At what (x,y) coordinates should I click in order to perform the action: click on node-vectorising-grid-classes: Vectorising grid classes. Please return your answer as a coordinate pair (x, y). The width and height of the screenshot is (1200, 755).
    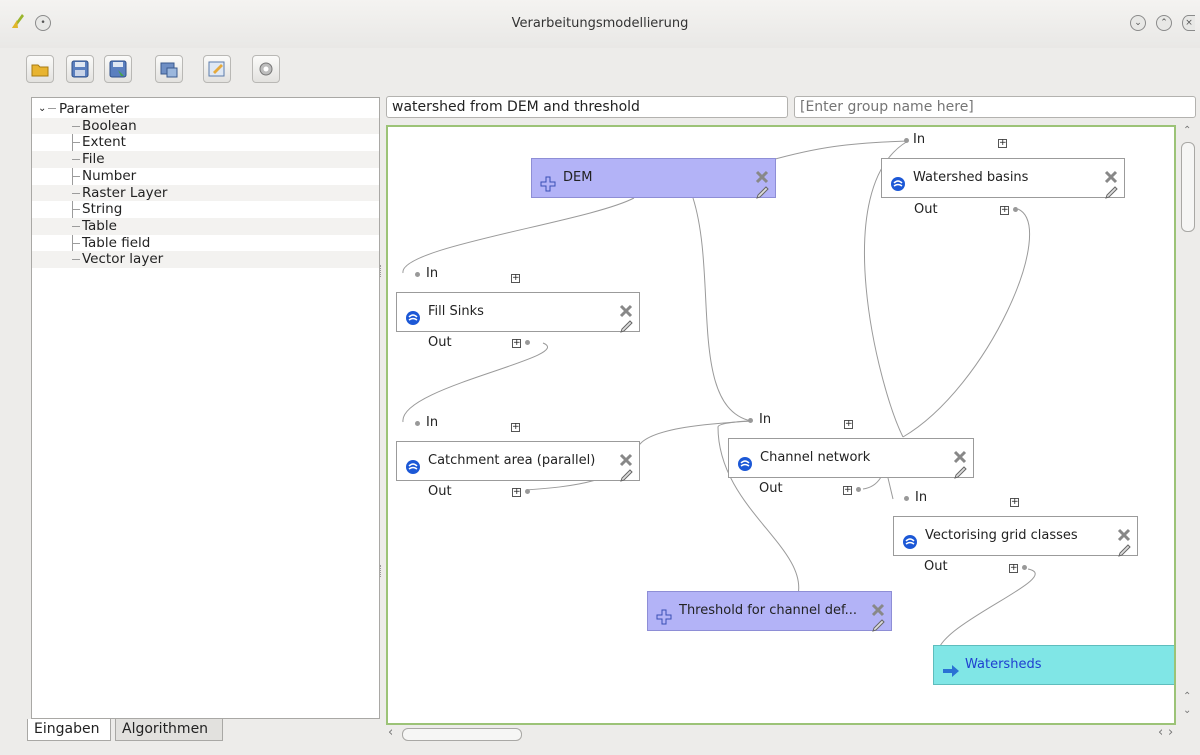
    Looking at the image, I should click on (1015, 536).